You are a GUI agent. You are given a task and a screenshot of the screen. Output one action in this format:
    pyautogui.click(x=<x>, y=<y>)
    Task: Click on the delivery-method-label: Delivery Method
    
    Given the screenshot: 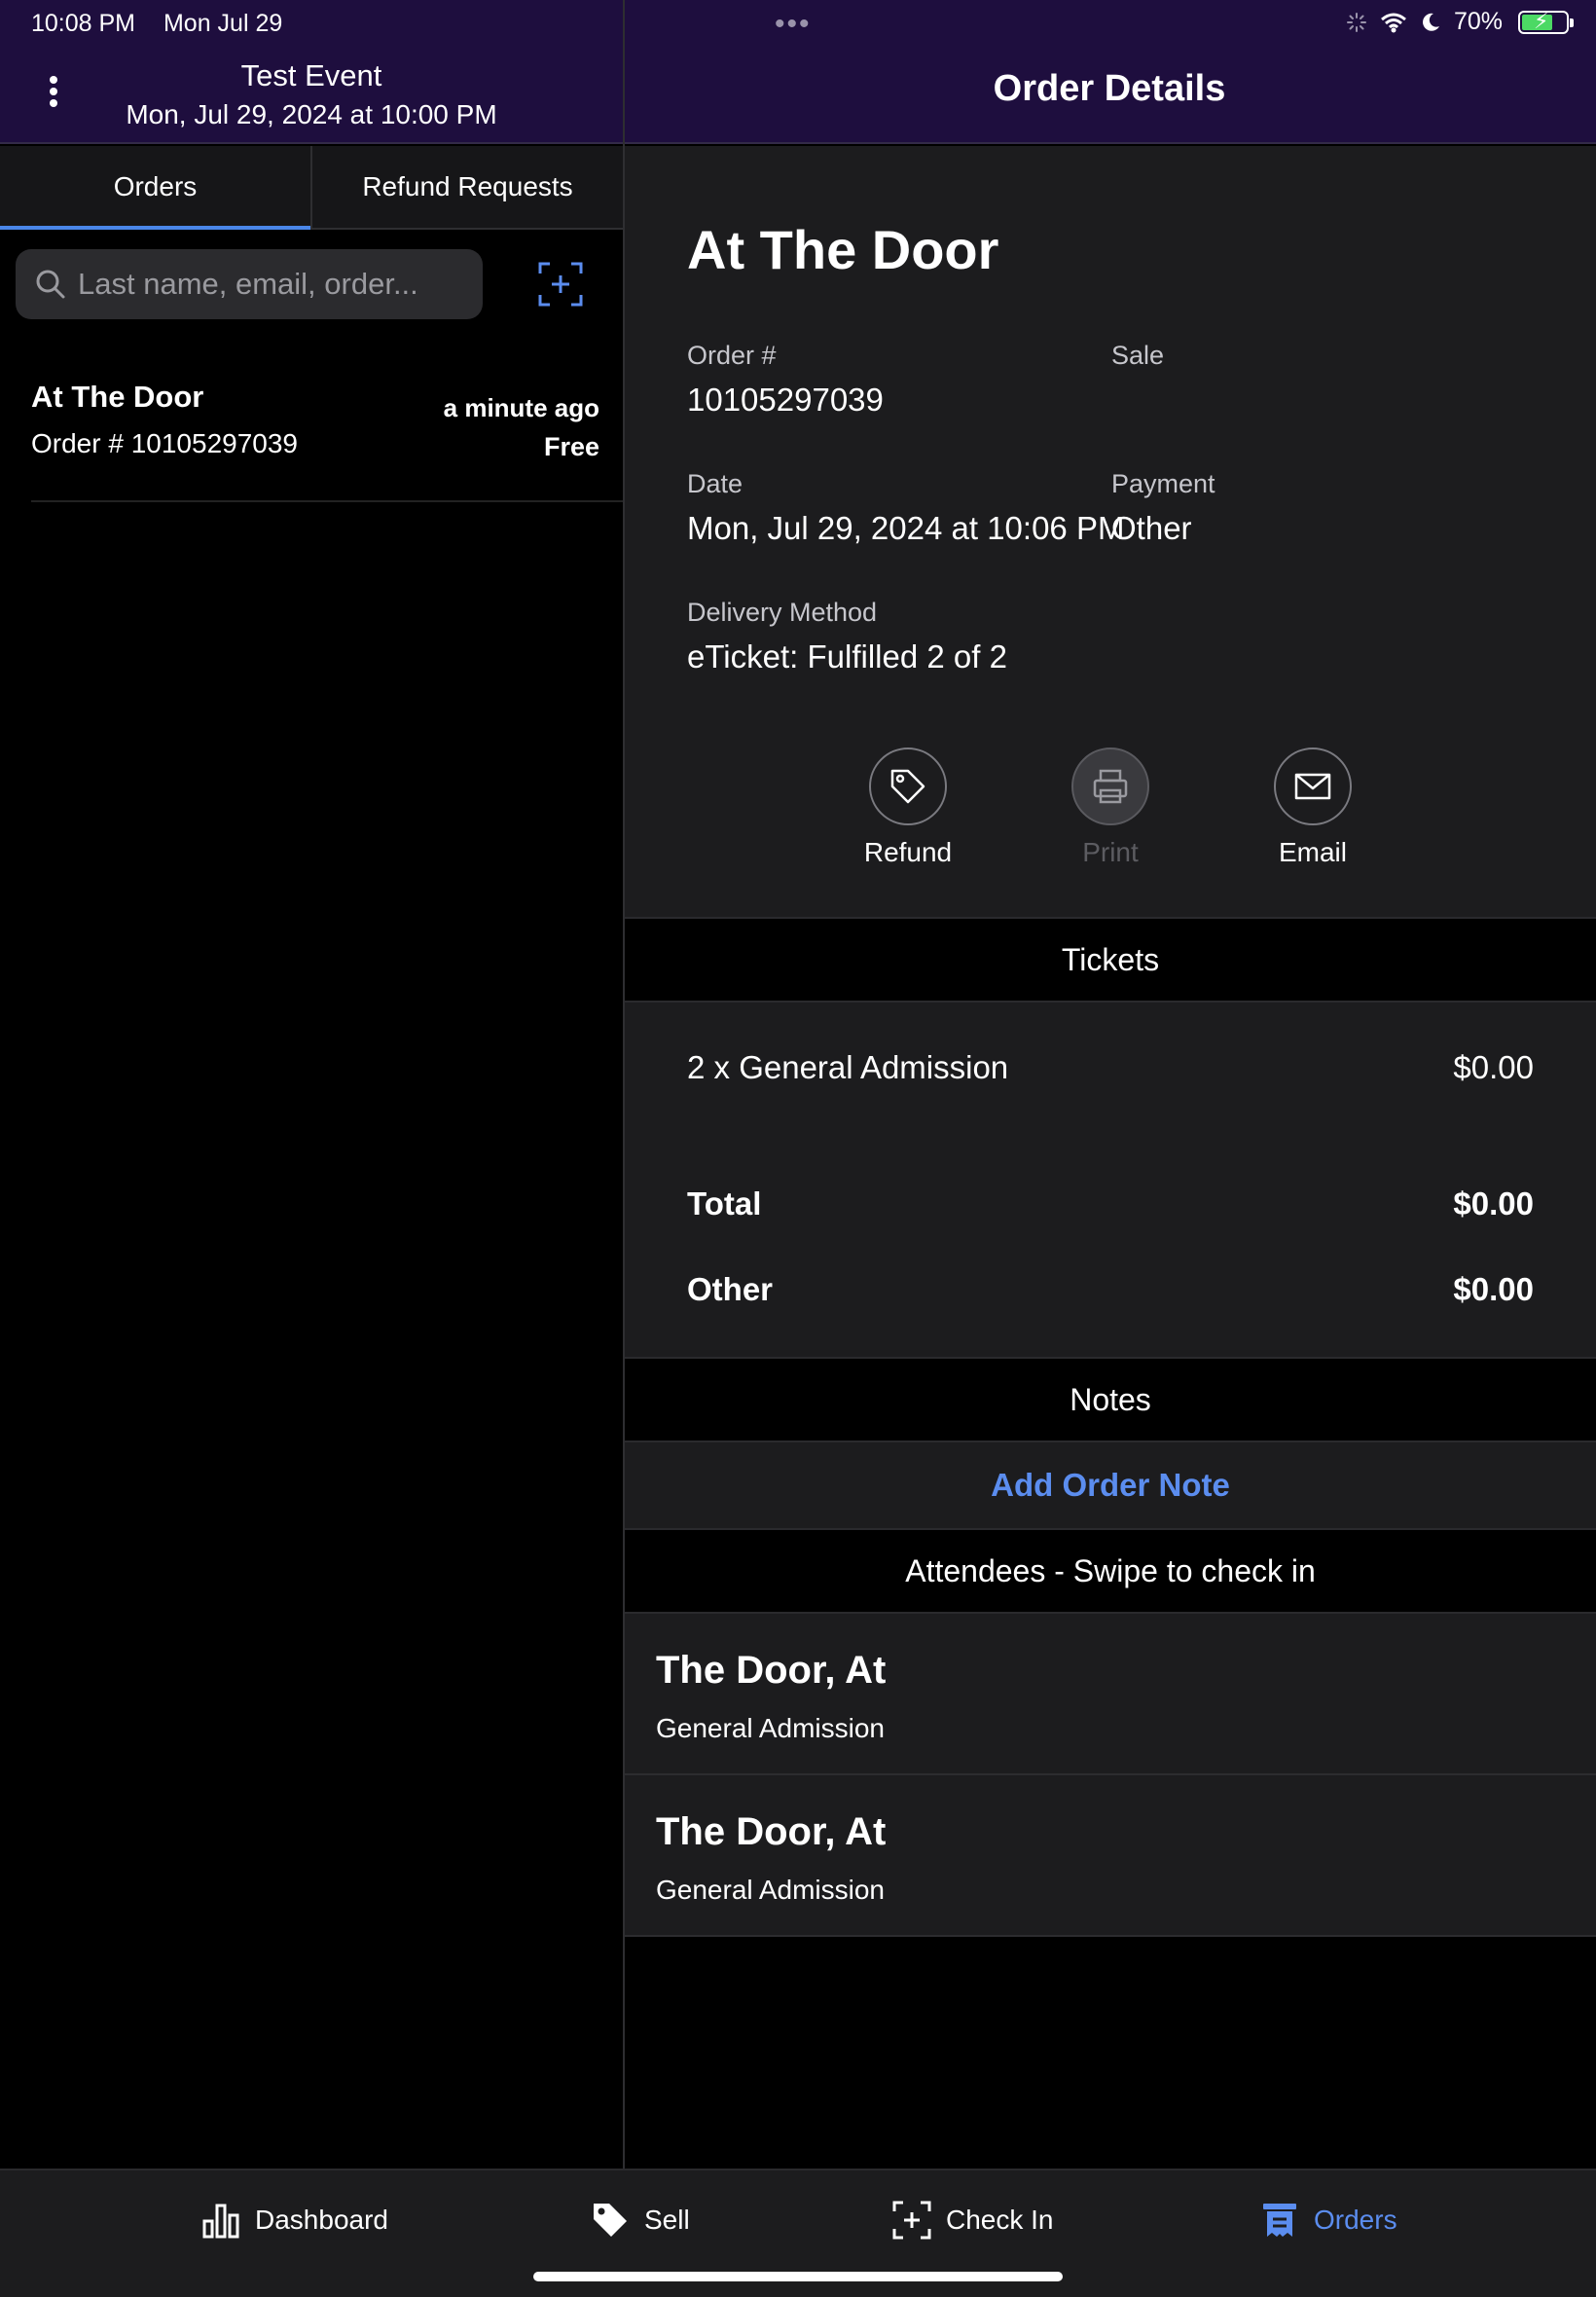 What is the action you would take?
    pyautogui.click(x=783, y=613)
    